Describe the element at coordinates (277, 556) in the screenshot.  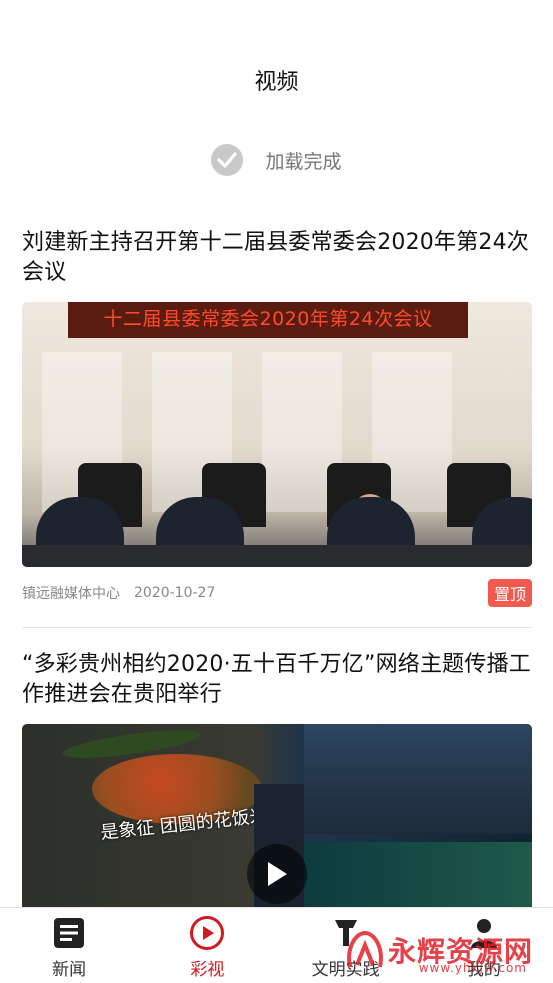
I see `conference-table` at that location.